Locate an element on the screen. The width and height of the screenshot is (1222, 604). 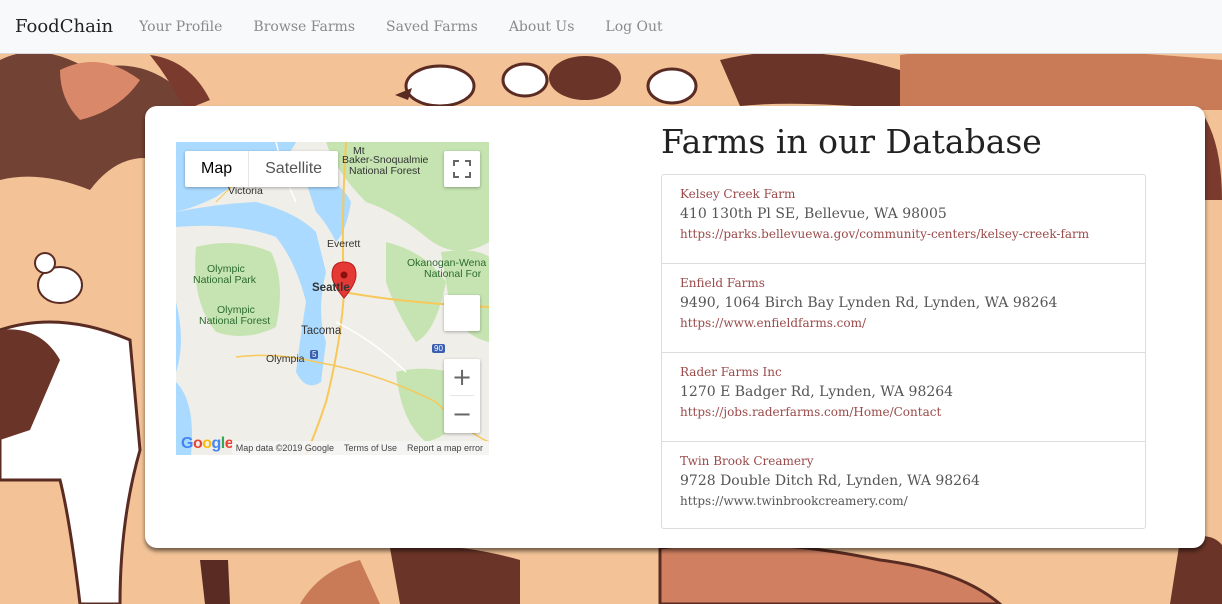
nav-browse-farms: Browse Farms is located at coordinates (304, 27).